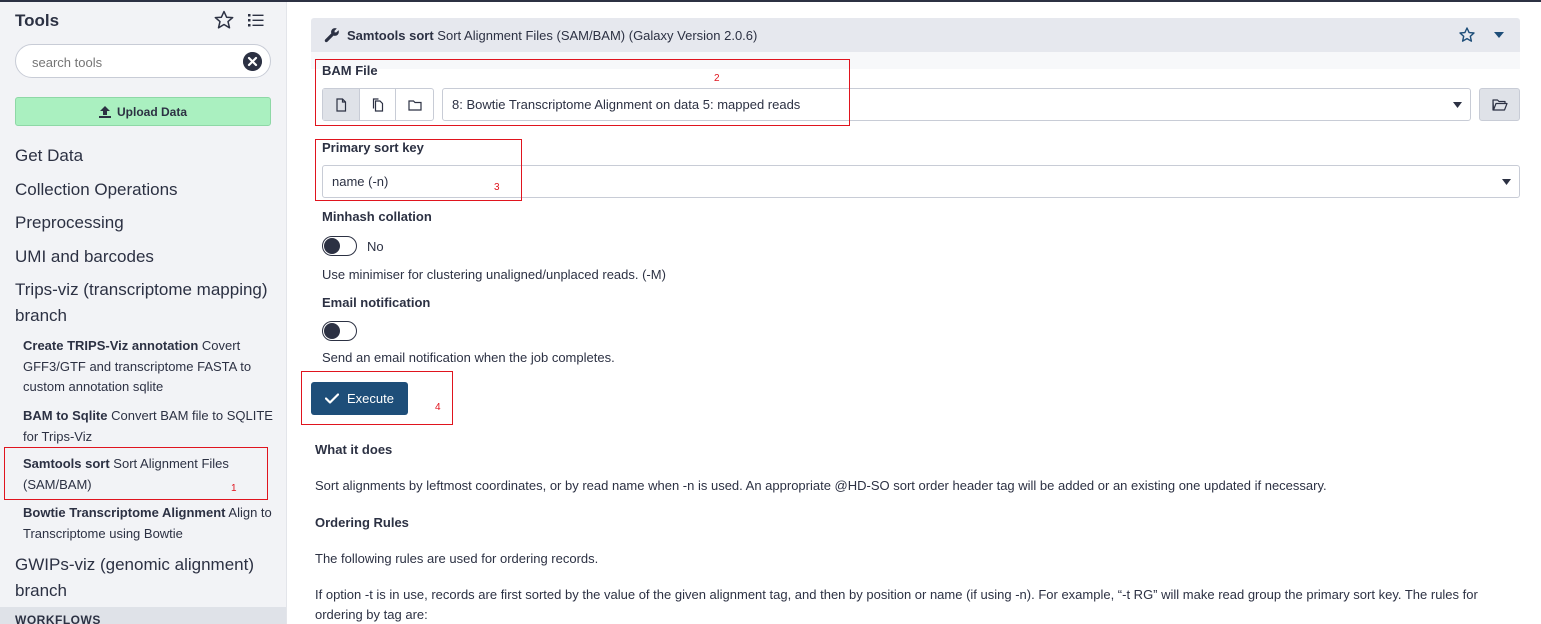 This screenshot has width=1541, height=624. Describe the element at coordinates (377, 216) in the screenshot. I see `minhash-label: Minhash collation` at that location.